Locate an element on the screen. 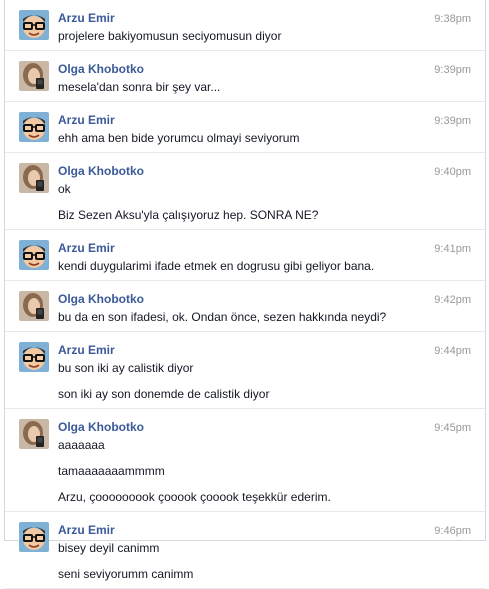 This screenshot has width=489, height=589. message-timestamp: 9:38pm is located at coordinates (452, 19).